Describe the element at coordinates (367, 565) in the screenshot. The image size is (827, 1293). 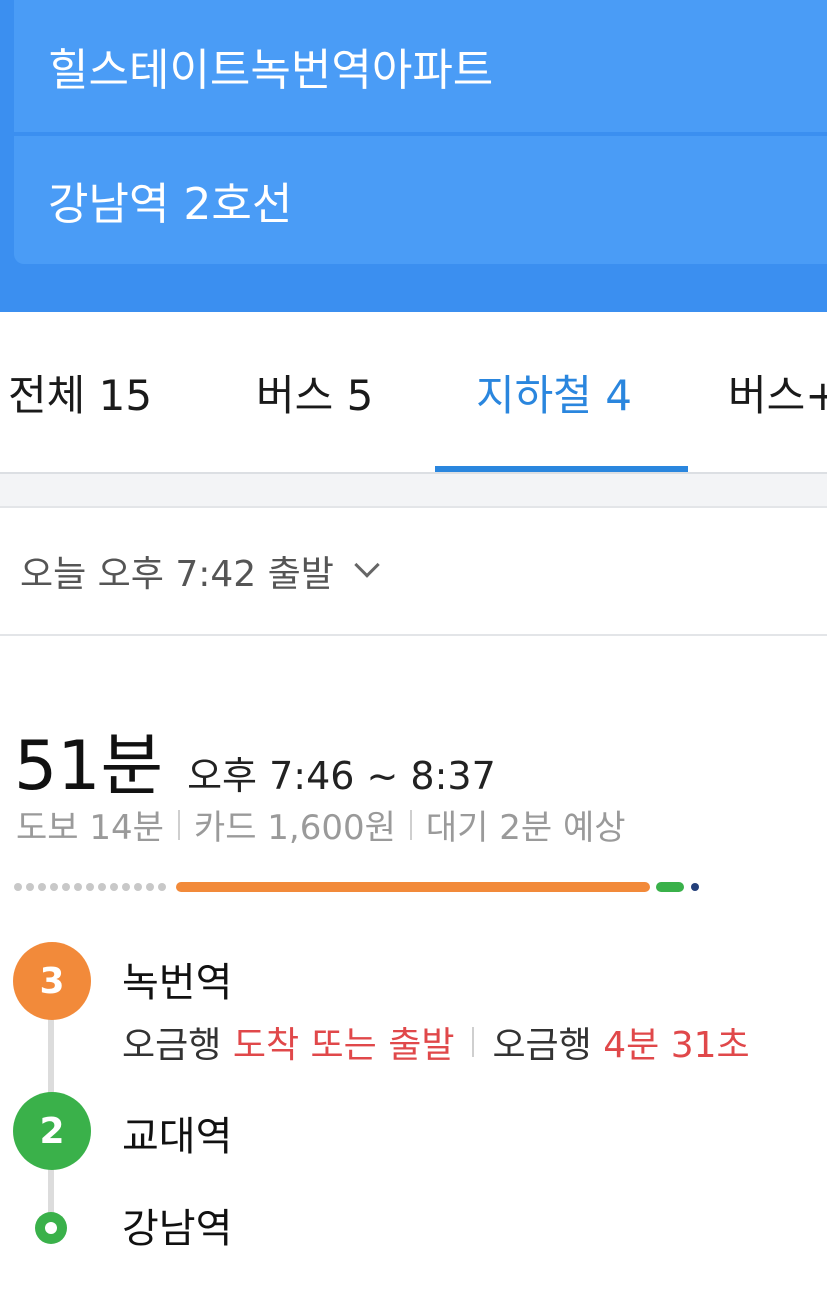
I see `chevron-down-icon` at that location.